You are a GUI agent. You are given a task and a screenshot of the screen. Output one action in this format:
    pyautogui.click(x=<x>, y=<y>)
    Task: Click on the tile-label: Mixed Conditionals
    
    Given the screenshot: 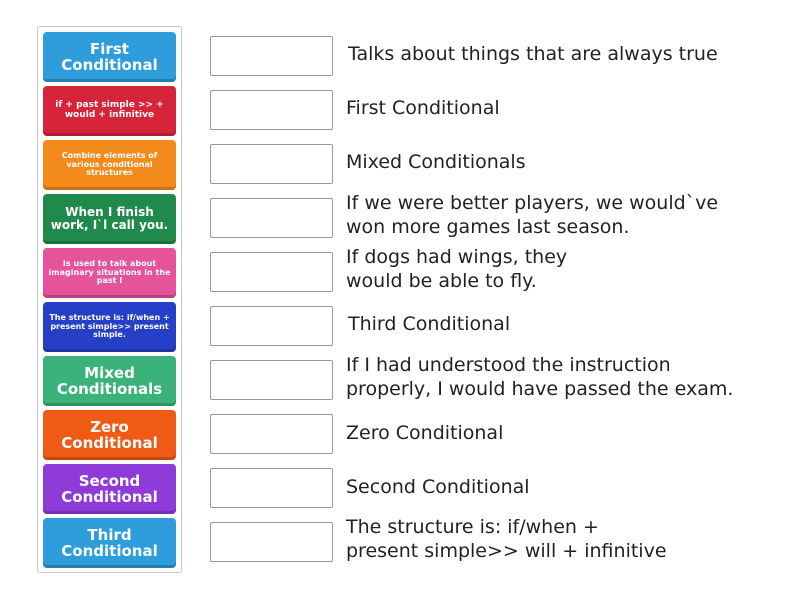 What is the action you would take?
    pyautogui.click(x=109, y=380)
    